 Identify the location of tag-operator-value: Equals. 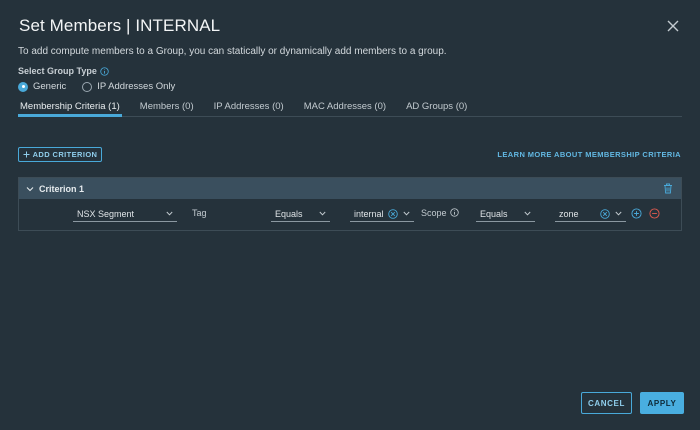
(289, 214).